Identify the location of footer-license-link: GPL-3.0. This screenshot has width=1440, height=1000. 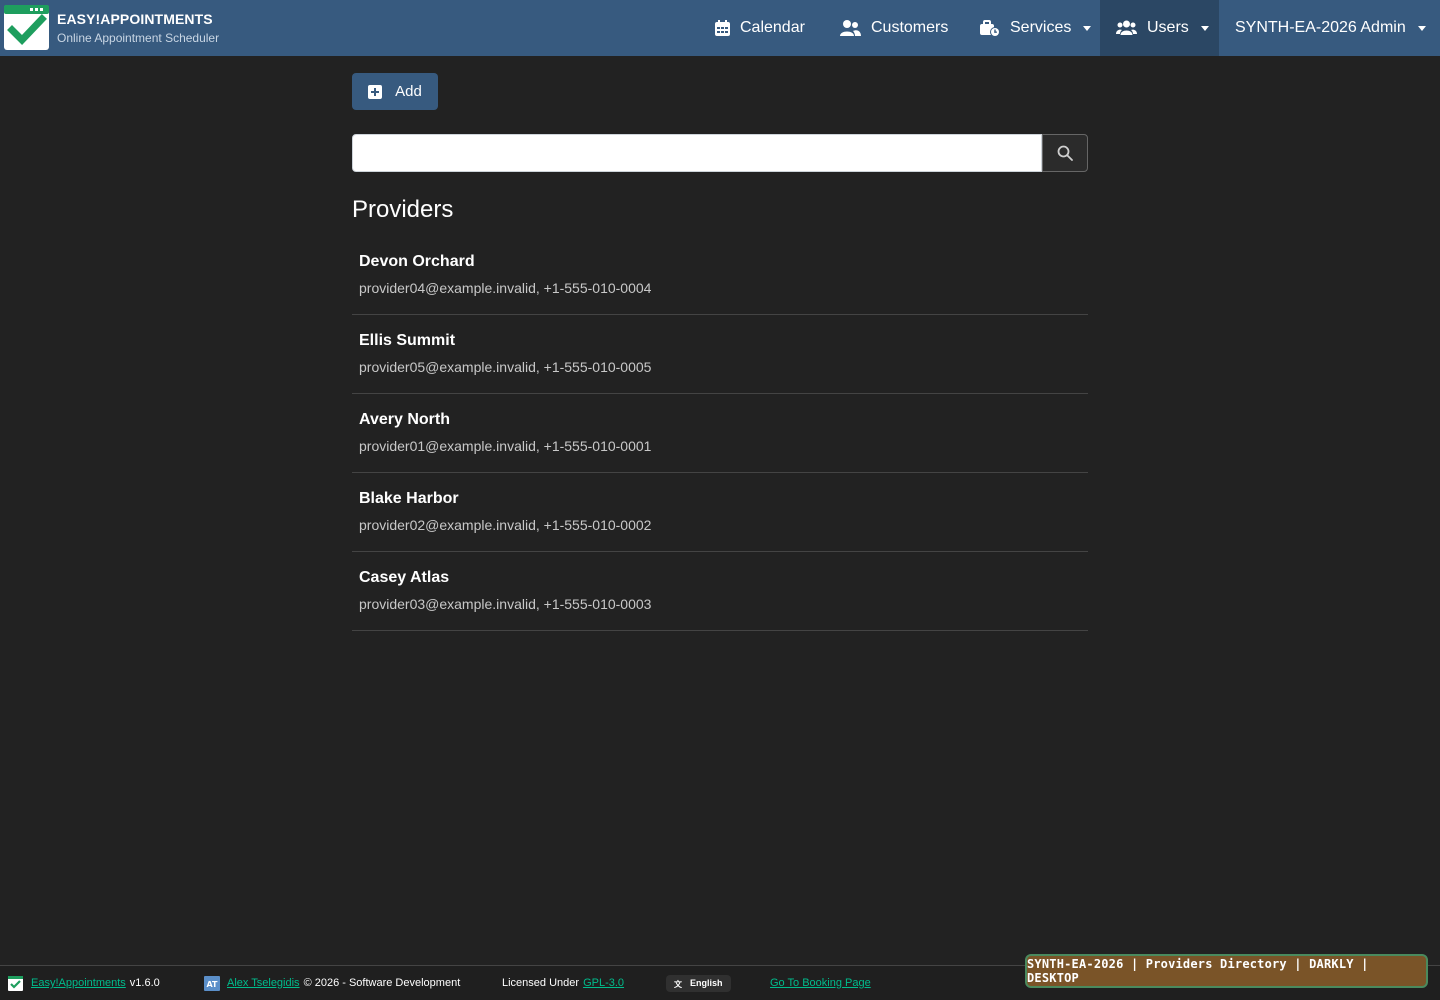
(603, 983).